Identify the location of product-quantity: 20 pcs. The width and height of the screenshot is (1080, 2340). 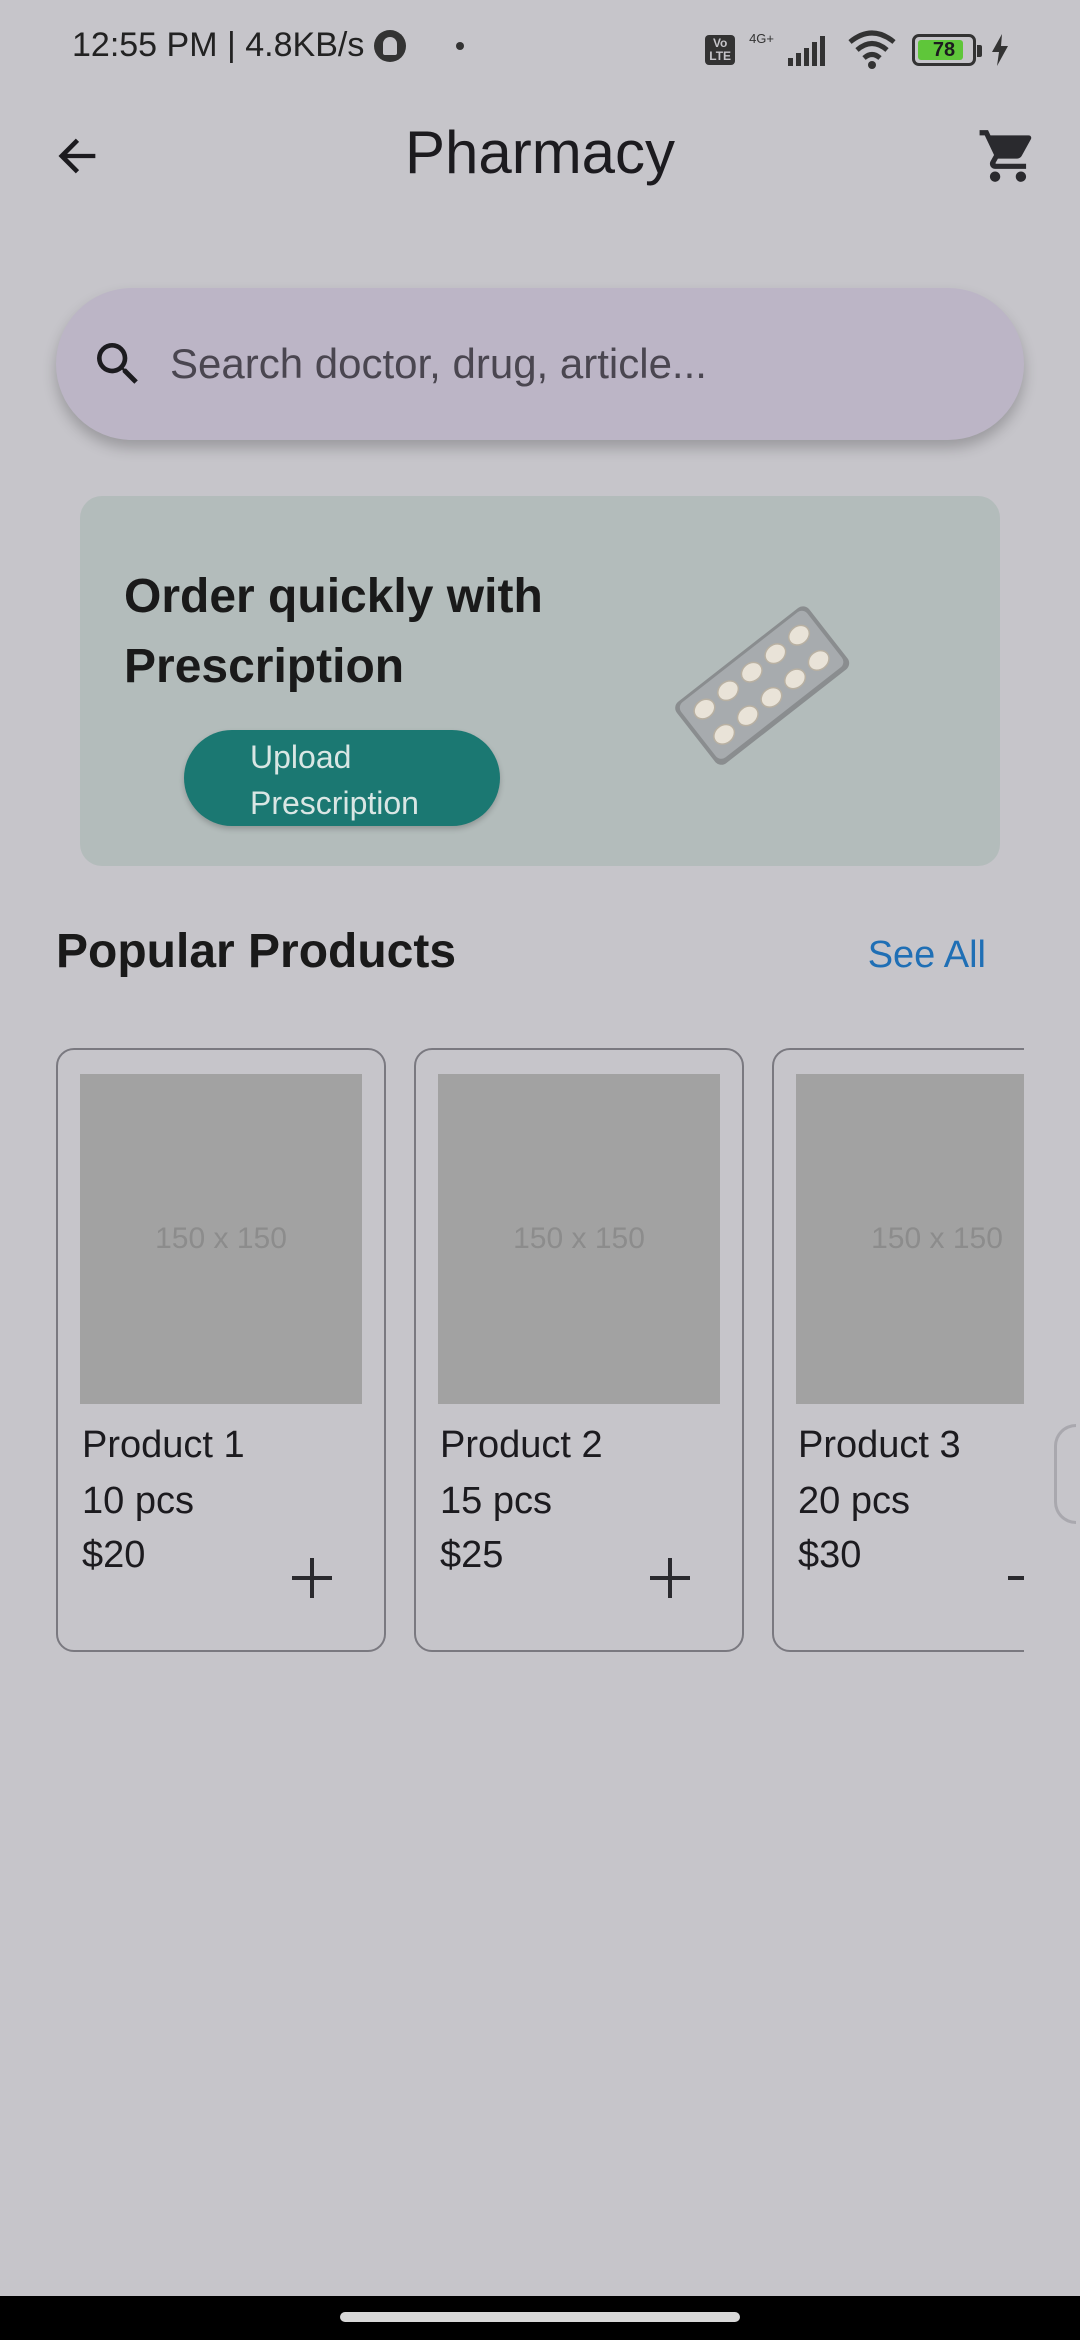
(854, 1501).